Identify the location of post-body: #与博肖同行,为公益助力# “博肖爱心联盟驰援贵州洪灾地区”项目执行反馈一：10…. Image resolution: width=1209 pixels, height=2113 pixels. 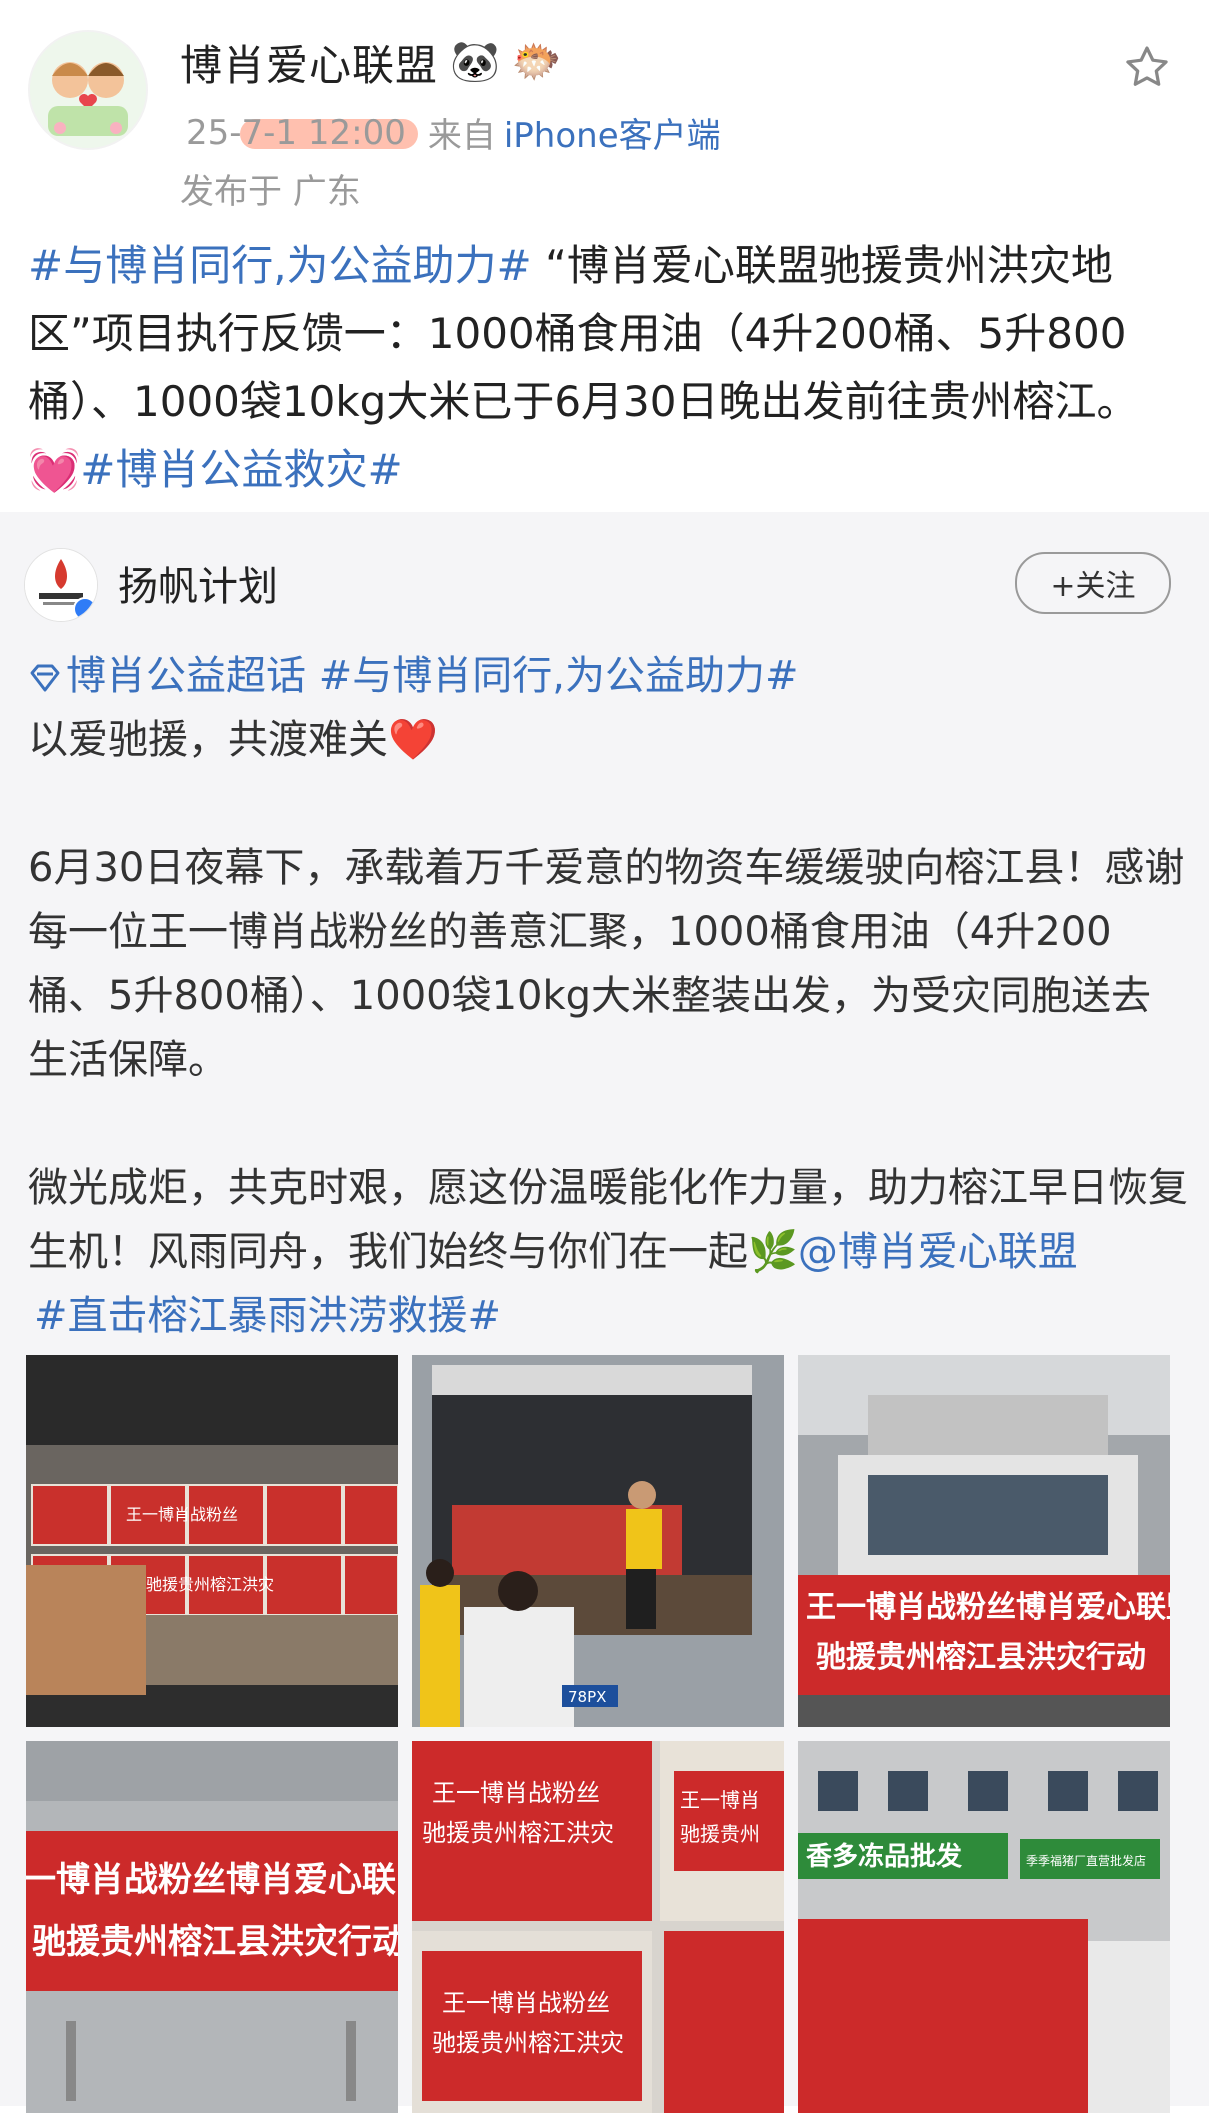
(603, 368).